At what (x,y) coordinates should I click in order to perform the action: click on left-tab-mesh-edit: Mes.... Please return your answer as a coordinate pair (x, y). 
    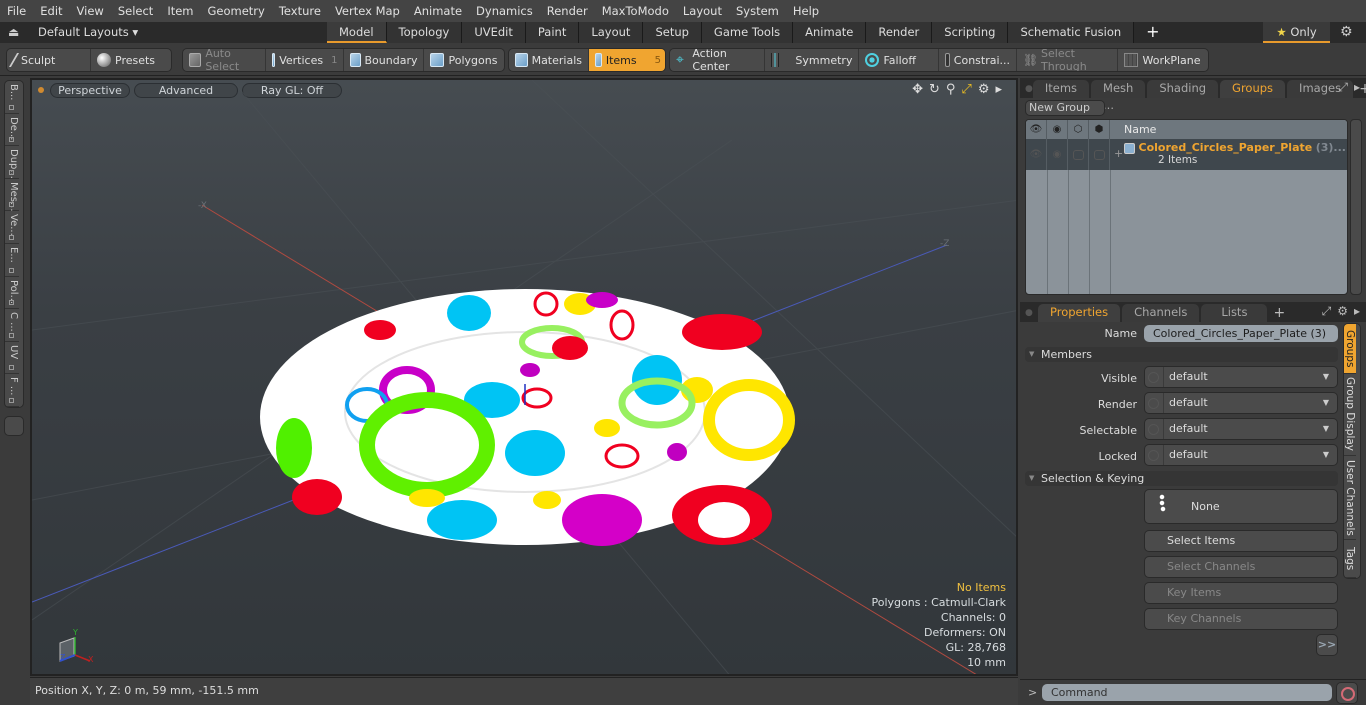
    Looking at the image, I should click on (12, 195).